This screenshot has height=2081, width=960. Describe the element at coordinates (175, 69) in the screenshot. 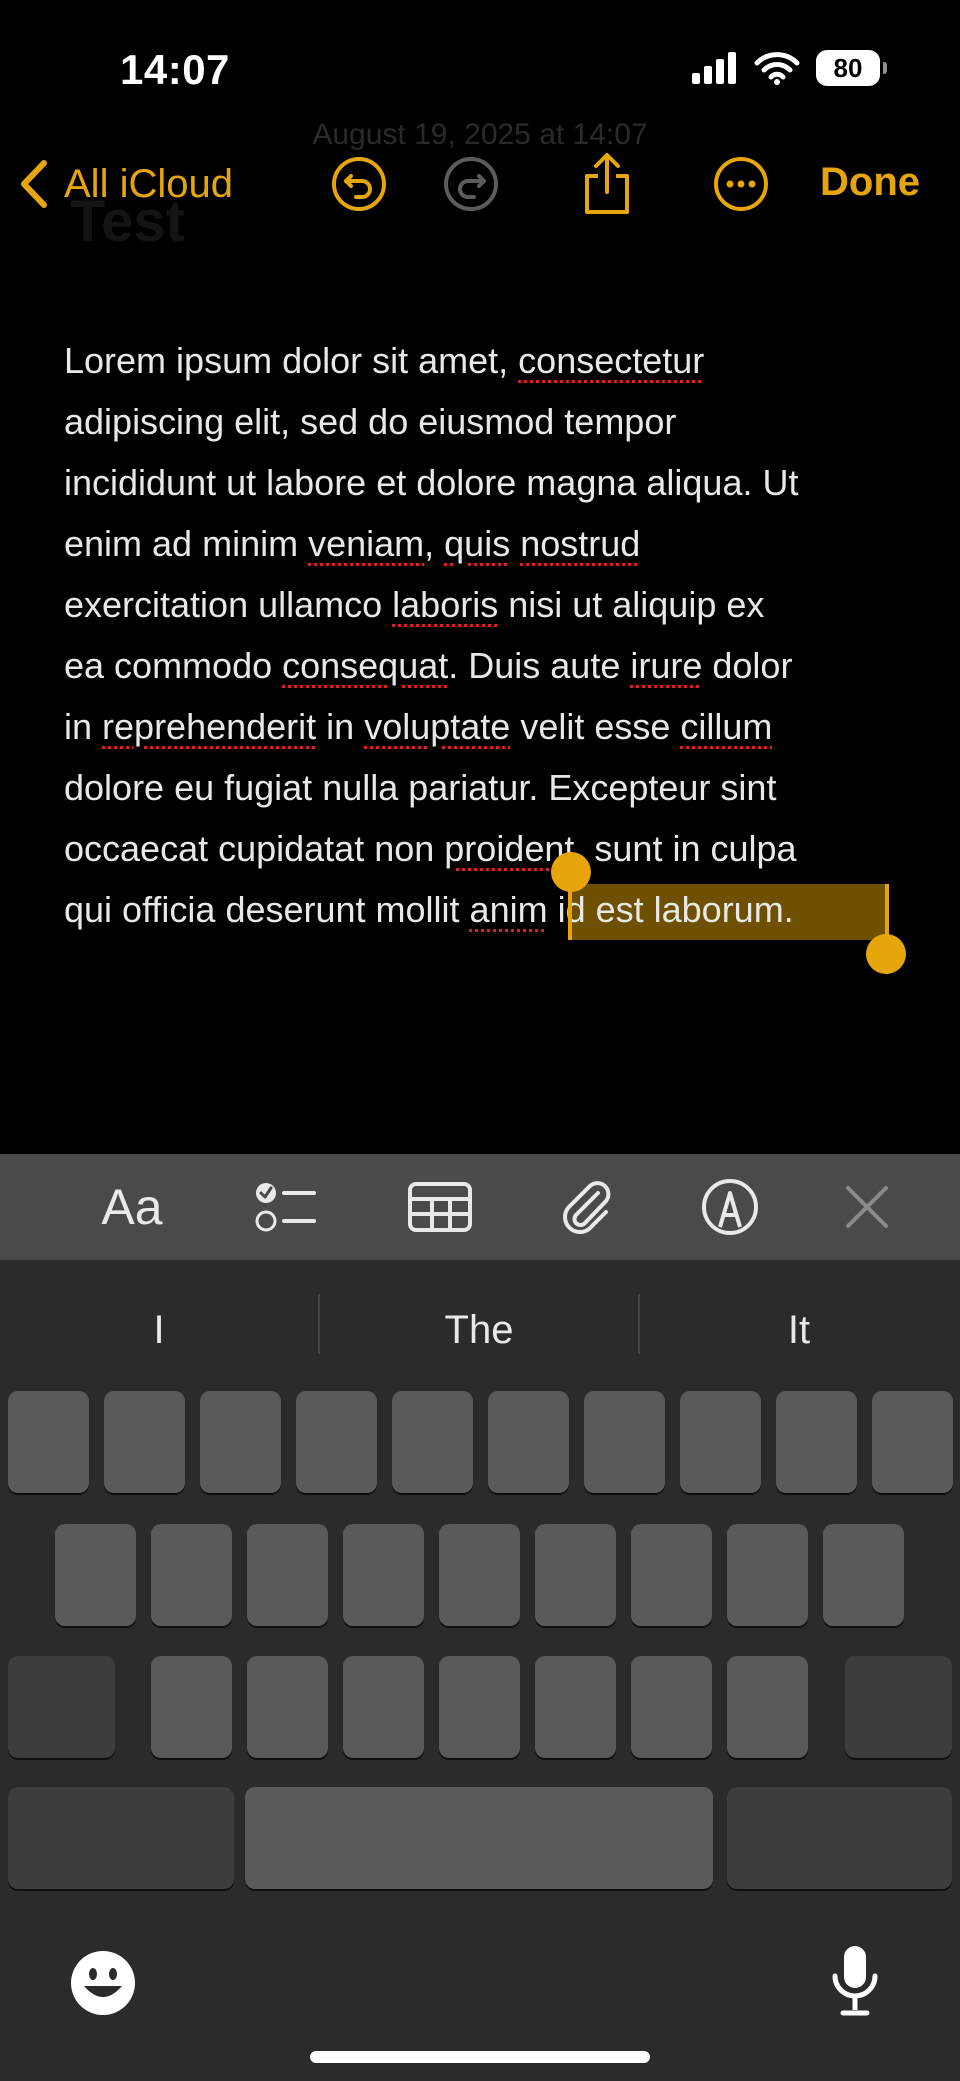

I see `status-time: 14:07` at that location.